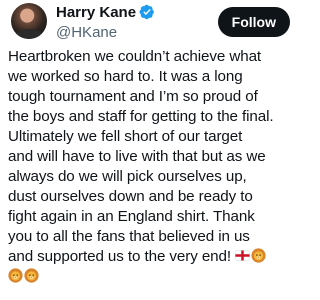 The width and height of the screenshot is (320, 300). Describe the element at coordinates (29, 34) in the screenshot. I see `avatar-shirt` at that location.